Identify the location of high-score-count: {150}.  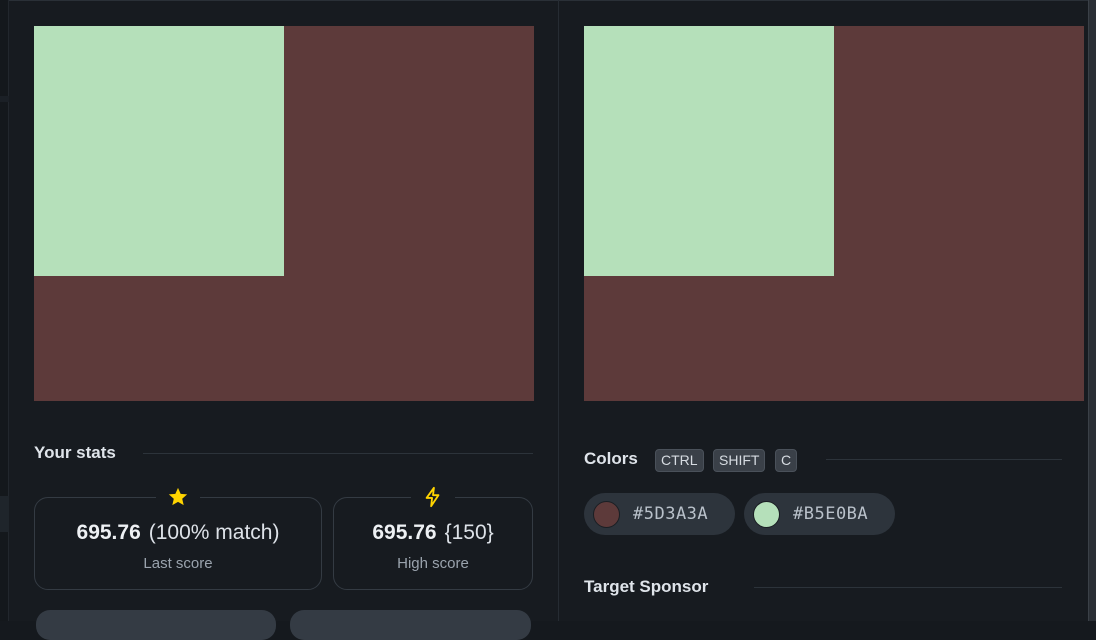
(469, 532).